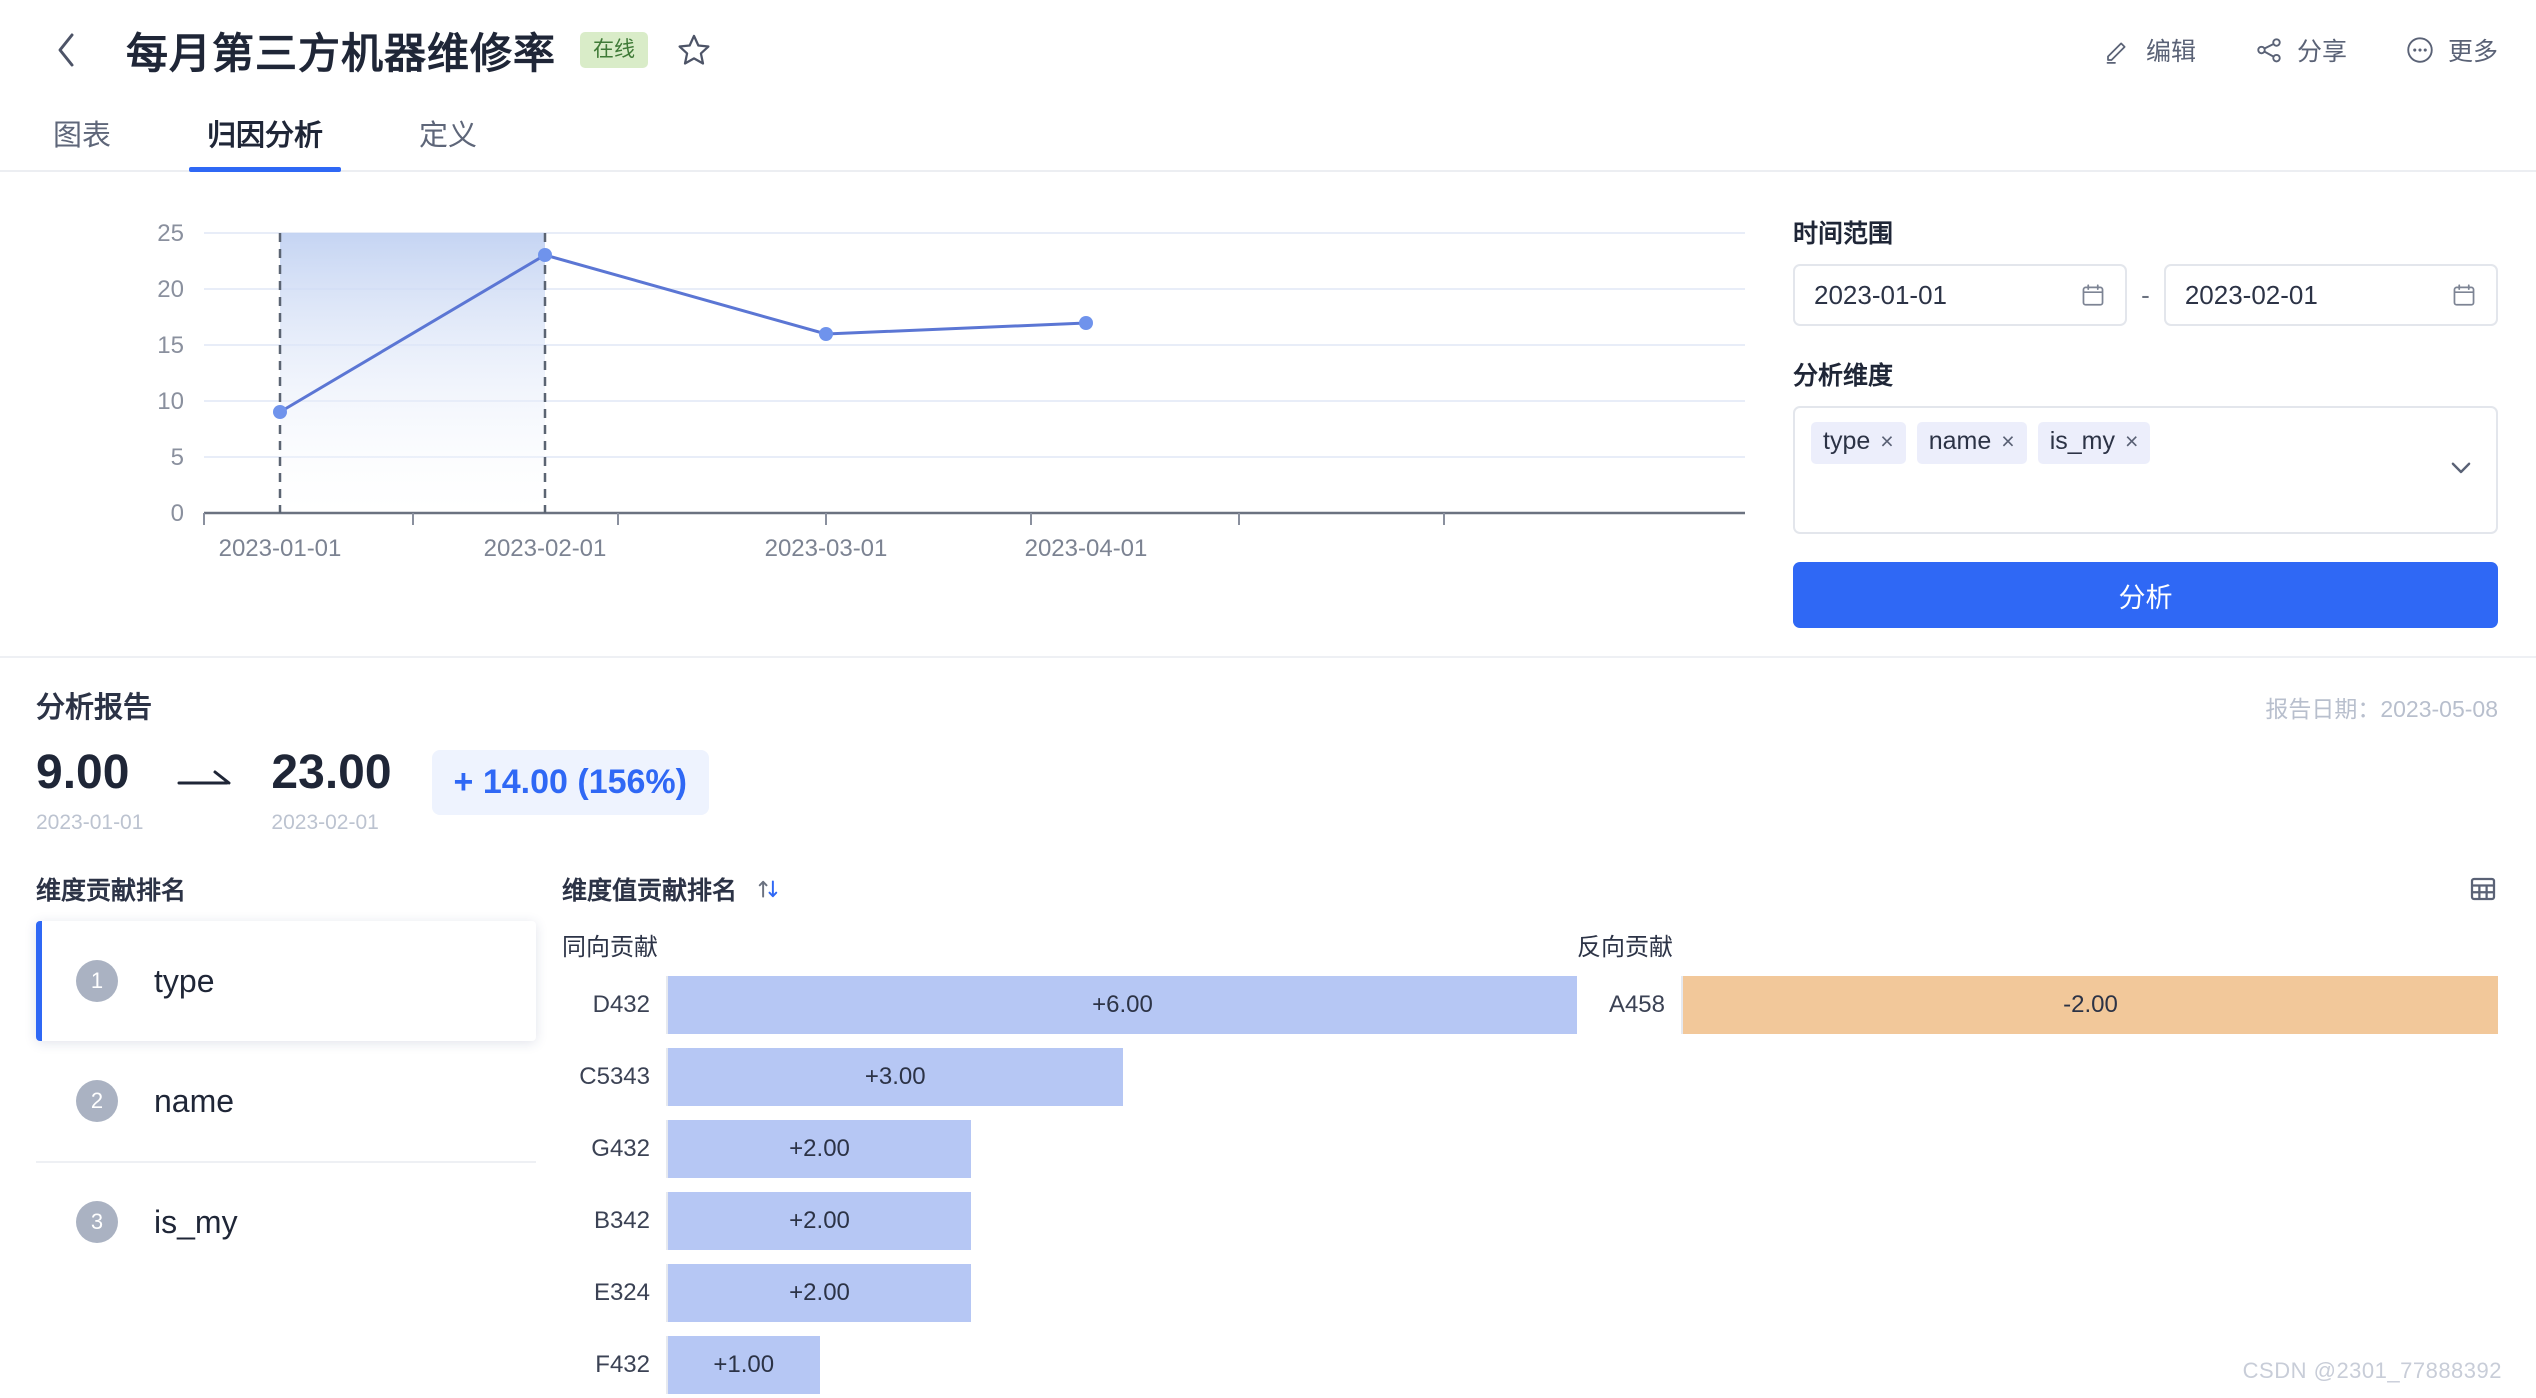 This screenshot has height=1398, width=2536. I want to click on value-ranking-title-text: 维度值贡献排名, so click(650, 891).